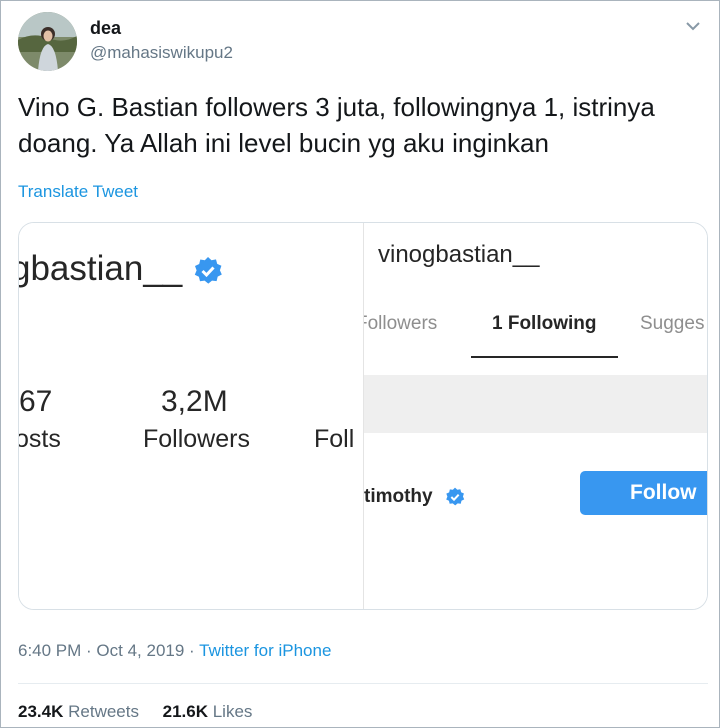 The width and height of the screenshot is (720, 728). What do you see at coordinates (535, 404) in the screenshot?
I see `search-bar-area` at bounding box center [535, 404].